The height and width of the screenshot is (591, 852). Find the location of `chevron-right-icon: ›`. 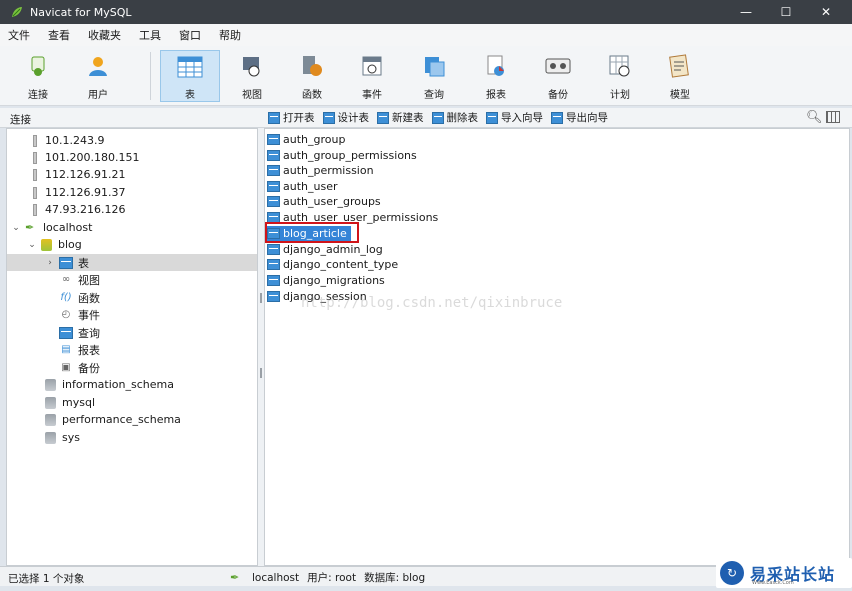

chevron-right-icon: › is located at coordinates (50, 263).